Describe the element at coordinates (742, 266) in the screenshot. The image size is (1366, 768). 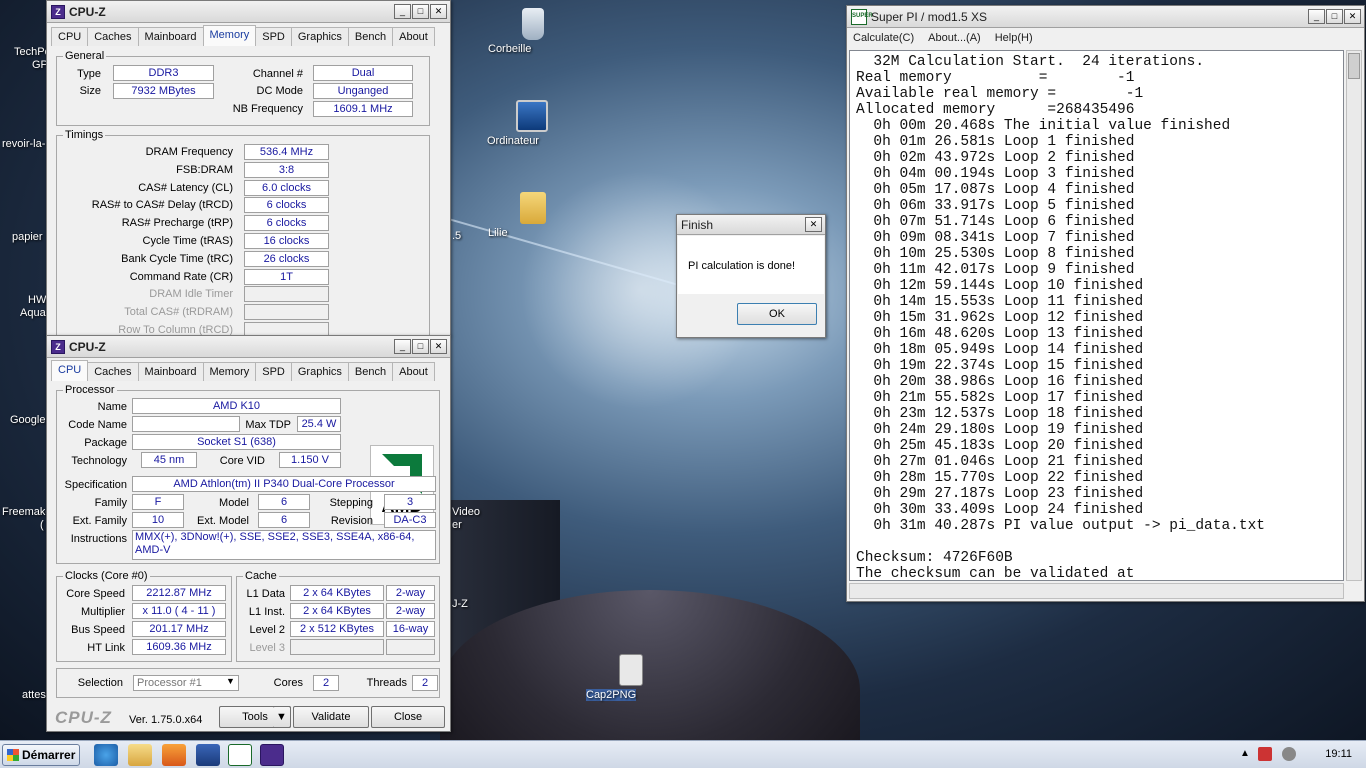
I see `message-text: PI calculation is done!` at that location.